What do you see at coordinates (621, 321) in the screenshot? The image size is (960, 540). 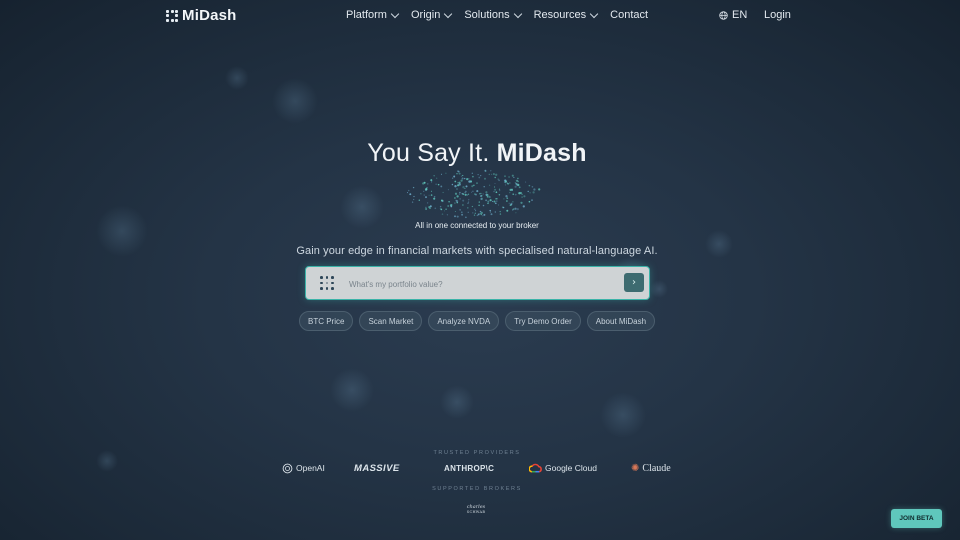 I see `suggestion-chip-about-midash: About MiDash` at bounding box center [621, 321].